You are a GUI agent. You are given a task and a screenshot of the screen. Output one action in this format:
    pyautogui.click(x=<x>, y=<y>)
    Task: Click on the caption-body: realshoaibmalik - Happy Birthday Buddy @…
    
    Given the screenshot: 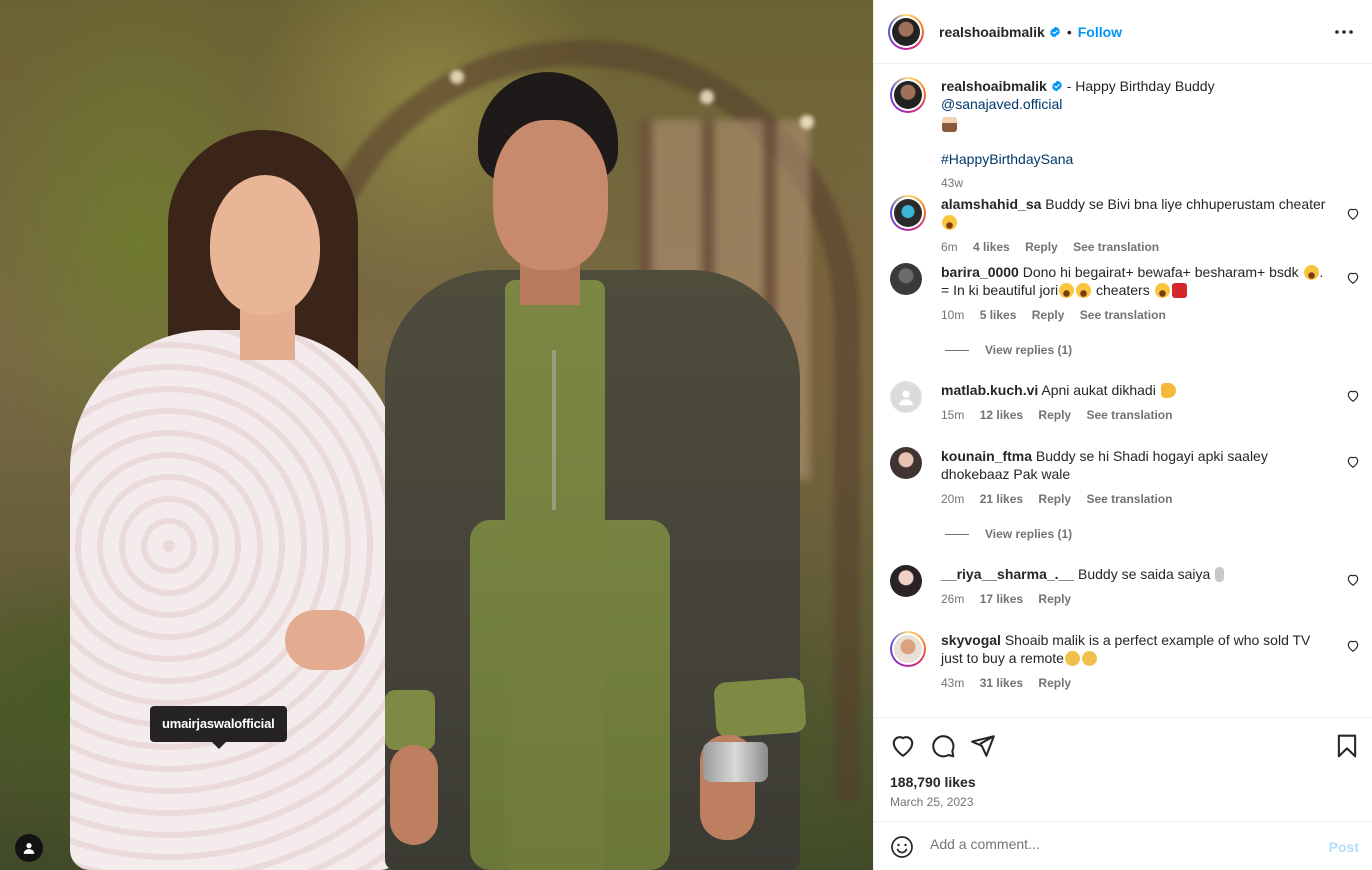 What is the action you would take?
    pyautogui.click(x=1138, y=134)
    